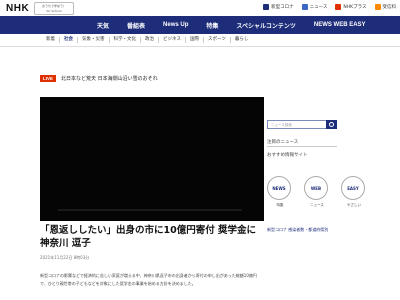 The width and height of the screenshot is (400, 300). I want to click on video-progress-track, so click(150, 210).